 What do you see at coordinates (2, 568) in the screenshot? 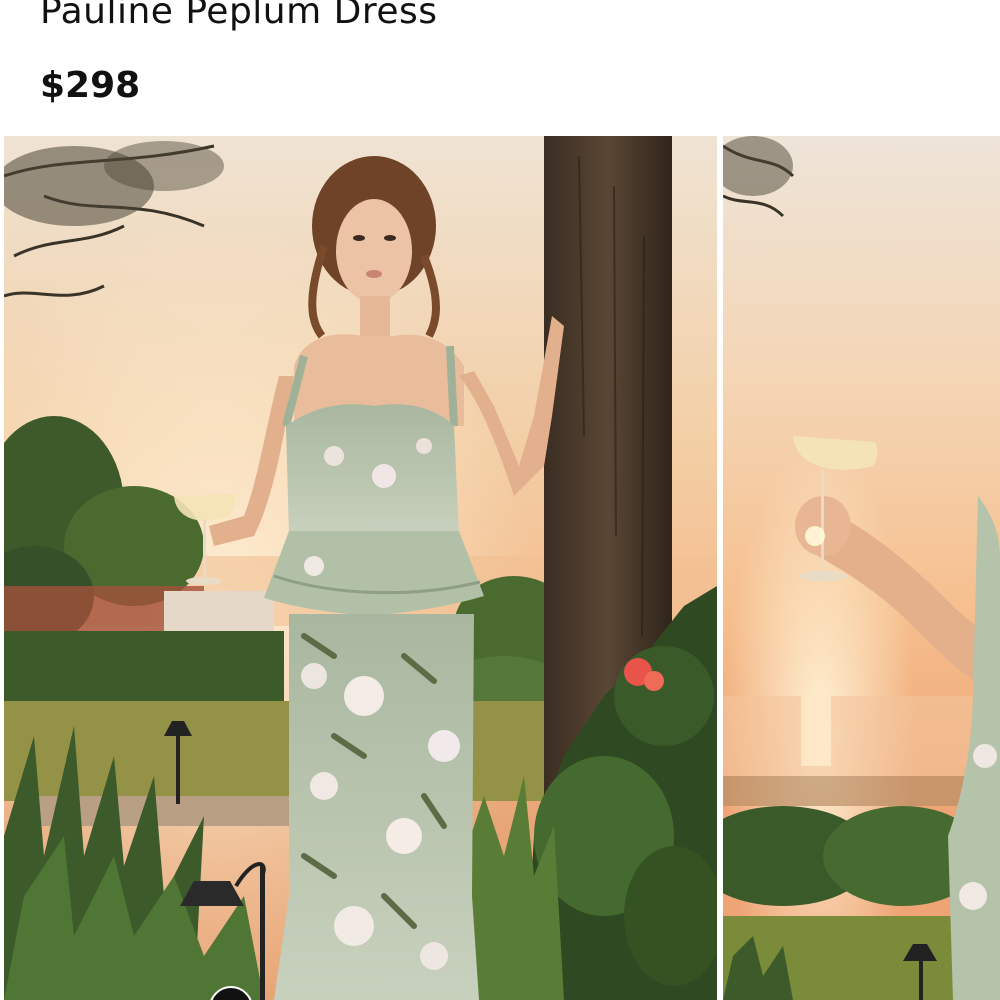
I see `gallery-left-edge` at bounding box center [2, 568].